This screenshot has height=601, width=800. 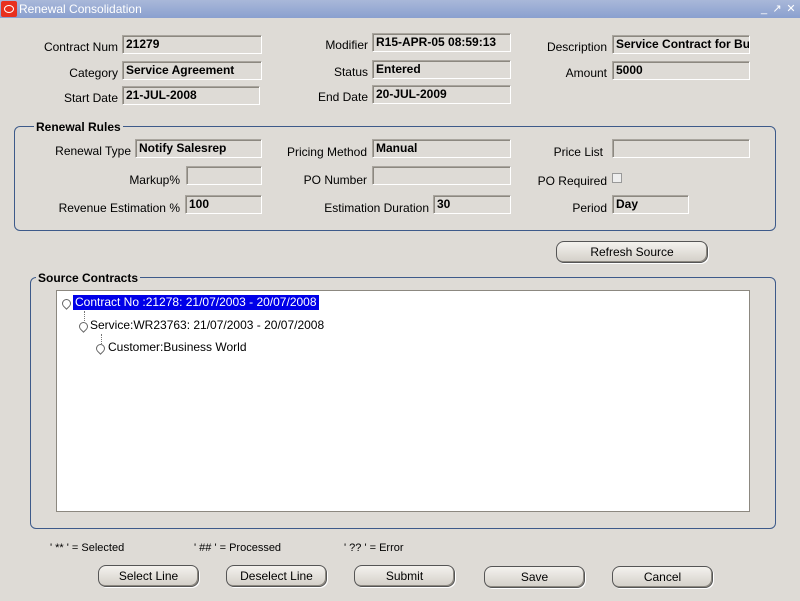 I want to click on close-icon: ✕, so click(x=791, y=9).